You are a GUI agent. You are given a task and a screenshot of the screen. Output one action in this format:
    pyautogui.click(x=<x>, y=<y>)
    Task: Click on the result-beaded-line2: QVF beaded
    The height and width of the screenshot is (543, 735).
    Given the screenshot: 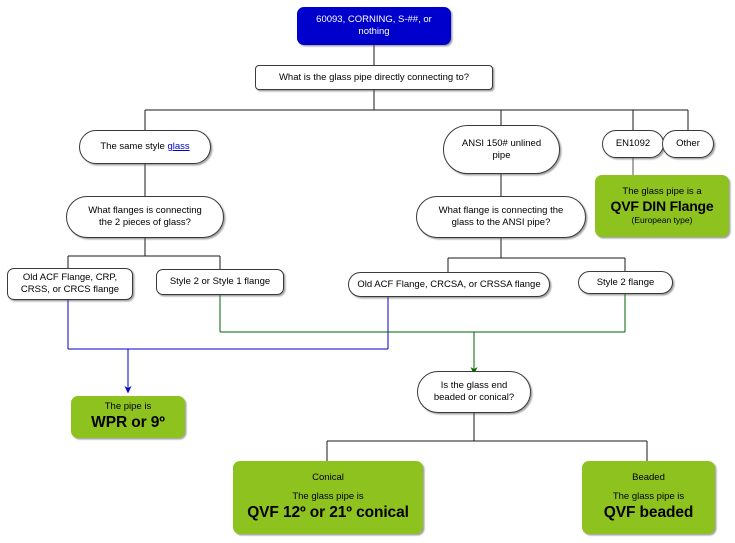 What is the action you would take?
    pyautogui.click(x=648, y=513)
    